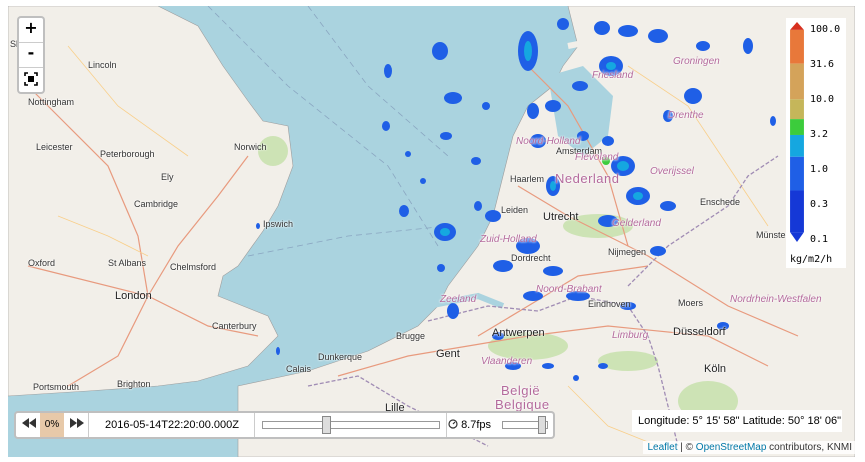 The image size is (865, 462). Describe the element at coordinates (42, 263) in the screenshot. I see `place-label: Oxford` at that location.